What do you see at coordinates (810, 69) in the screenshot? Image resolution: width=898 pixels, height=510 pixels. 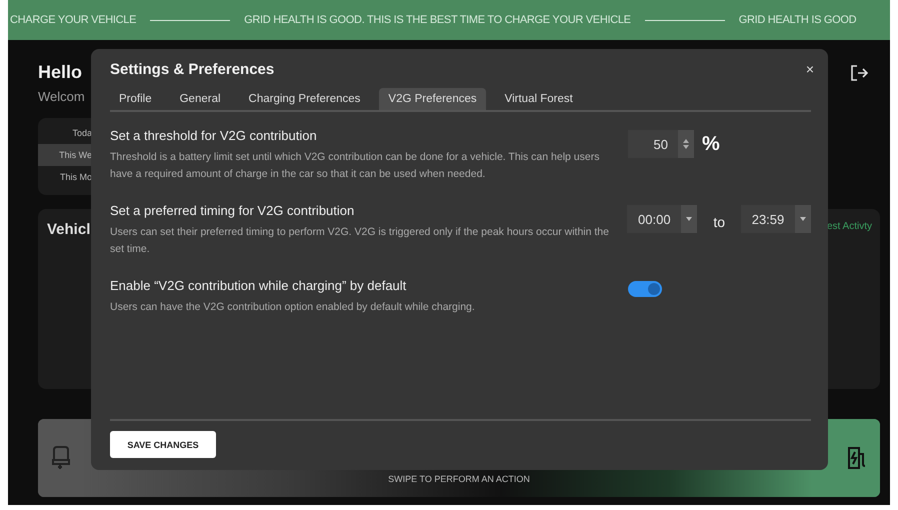 I see `close-button: ×` at bounding box center [810, 69].